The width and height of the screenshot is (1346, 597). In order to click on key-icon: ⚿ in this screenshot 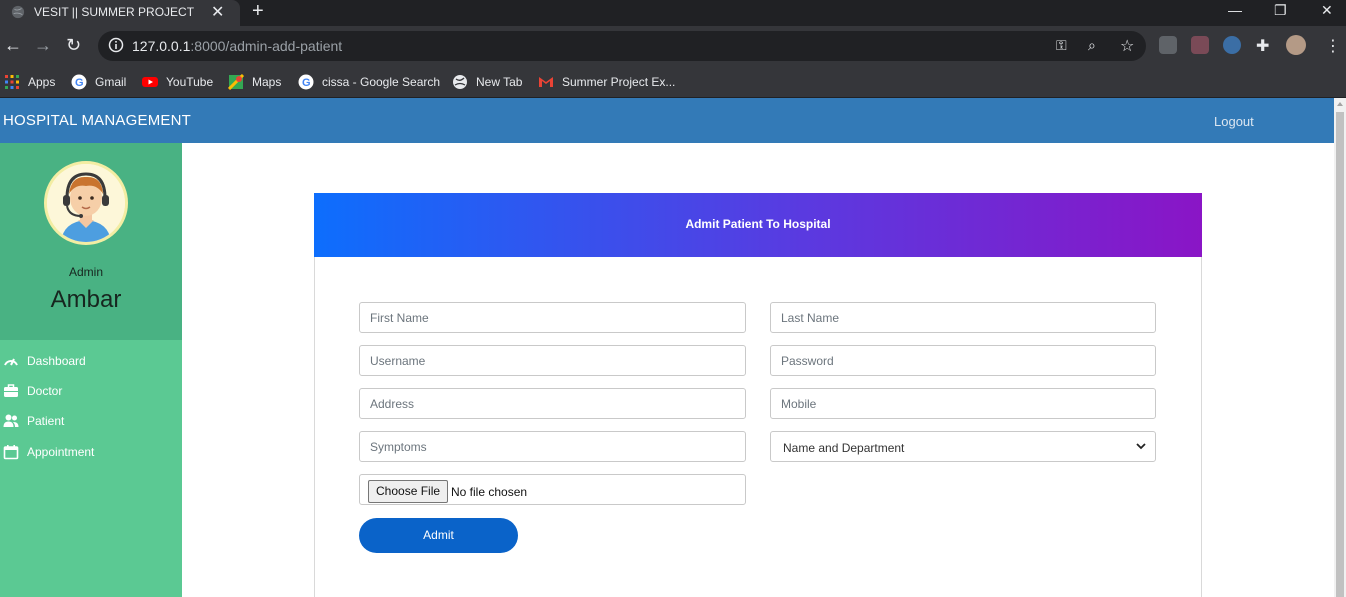, I will do `click(1061, 45)`.